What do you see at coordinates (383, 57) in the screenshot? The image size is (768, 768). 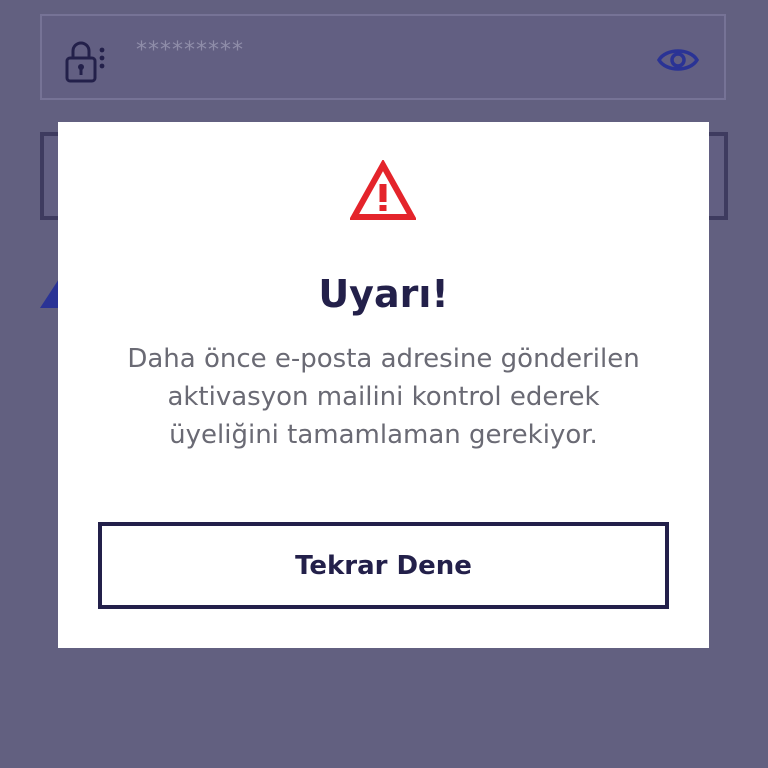 I see `password-field: *********` at bounding box center [383, 57].